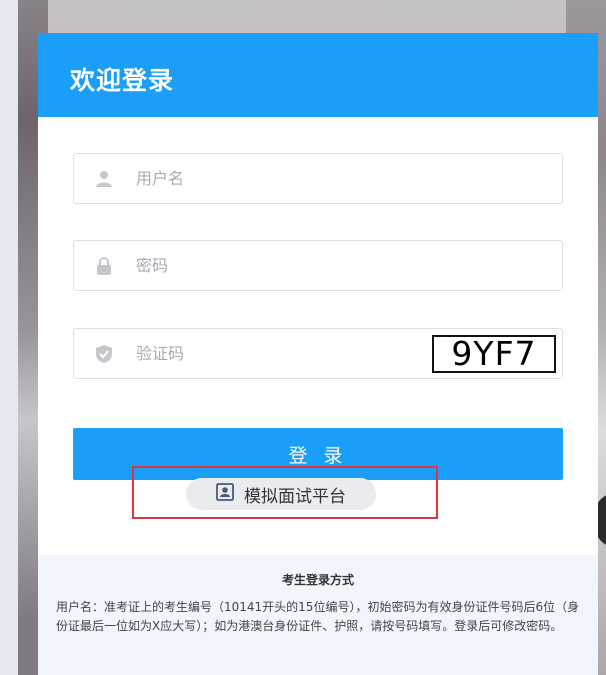  I want to click on lock-icon, so click(104, 266).